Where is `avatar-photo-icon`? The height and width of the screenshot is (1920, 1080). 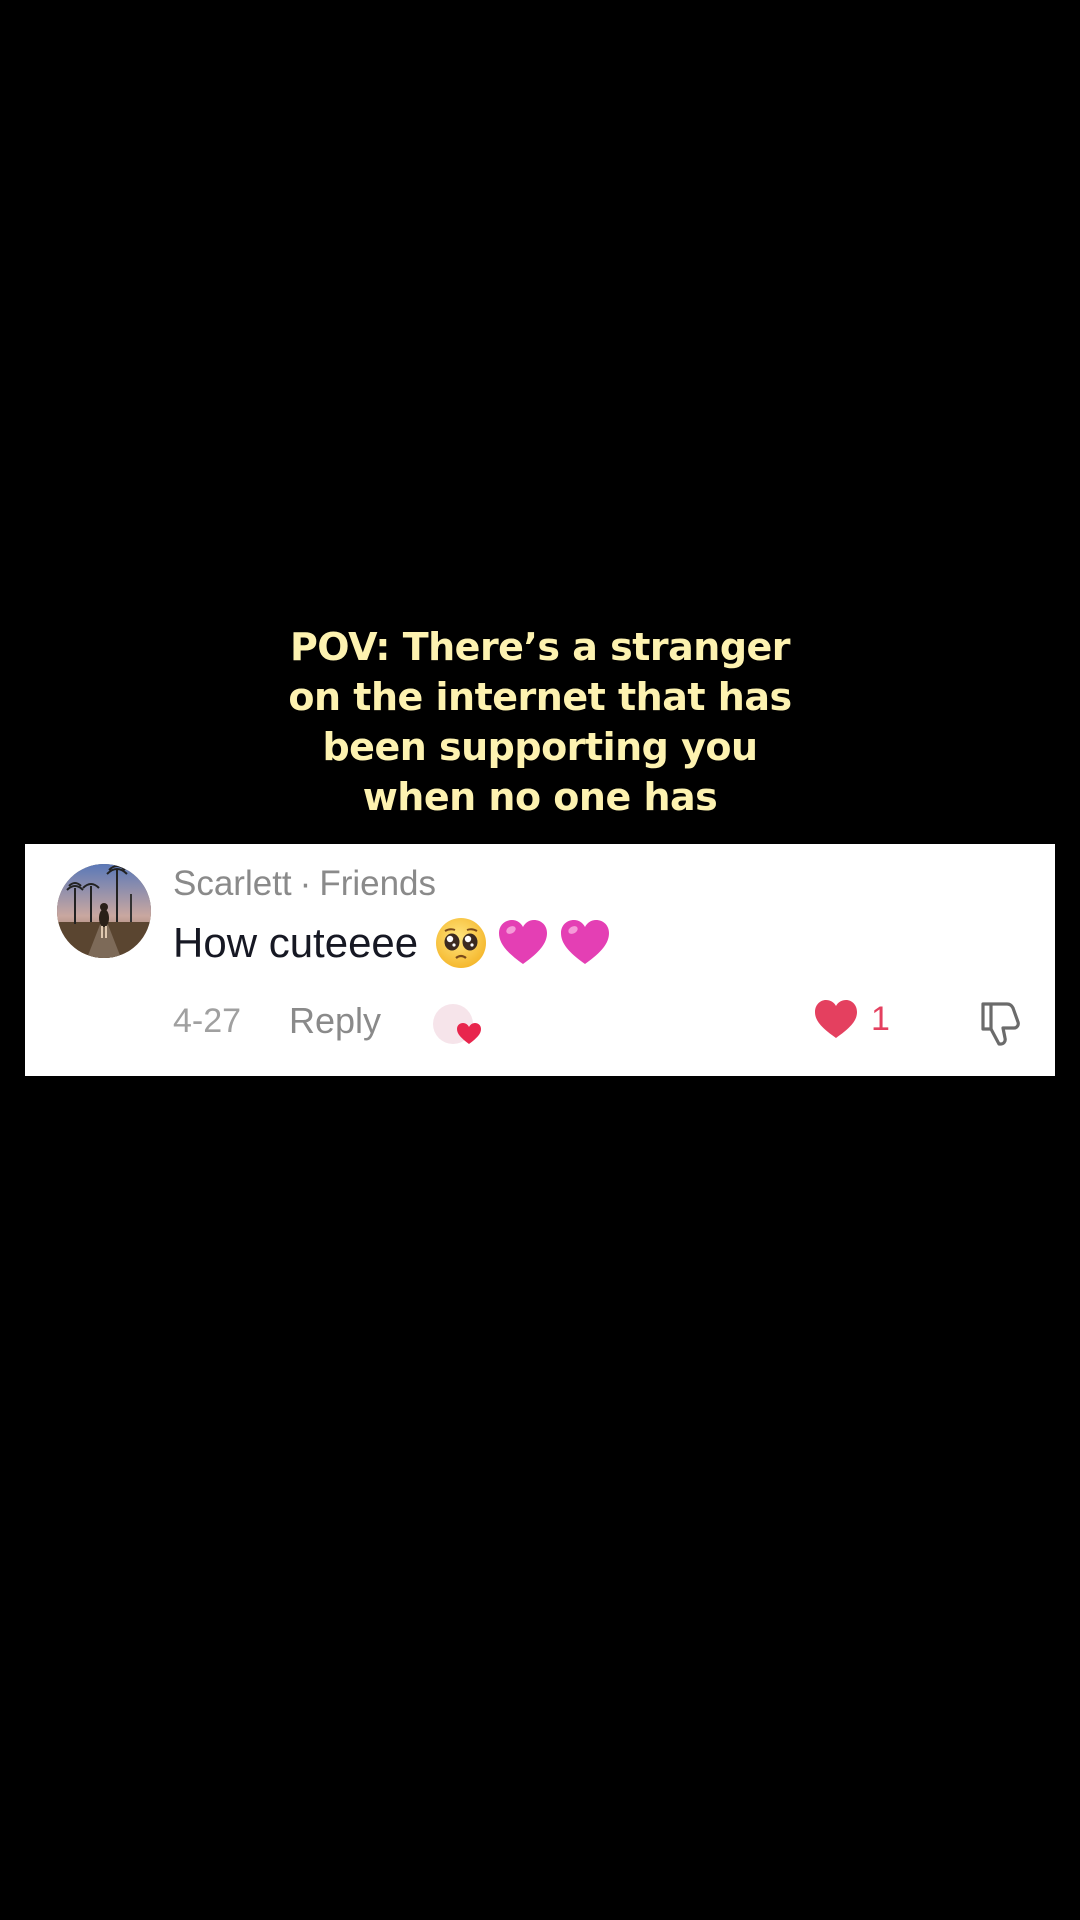
avatar-photo-icon is located at coordinates (104, 911).